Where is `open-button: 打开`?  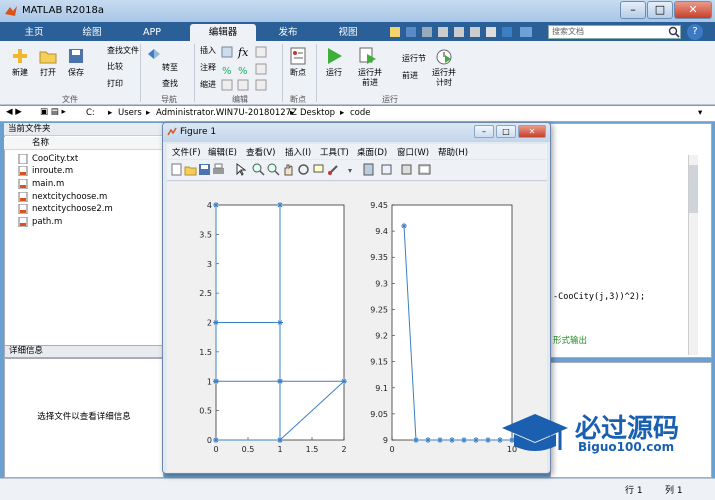 open-button: 打开 is located at coordinates (48, 73).